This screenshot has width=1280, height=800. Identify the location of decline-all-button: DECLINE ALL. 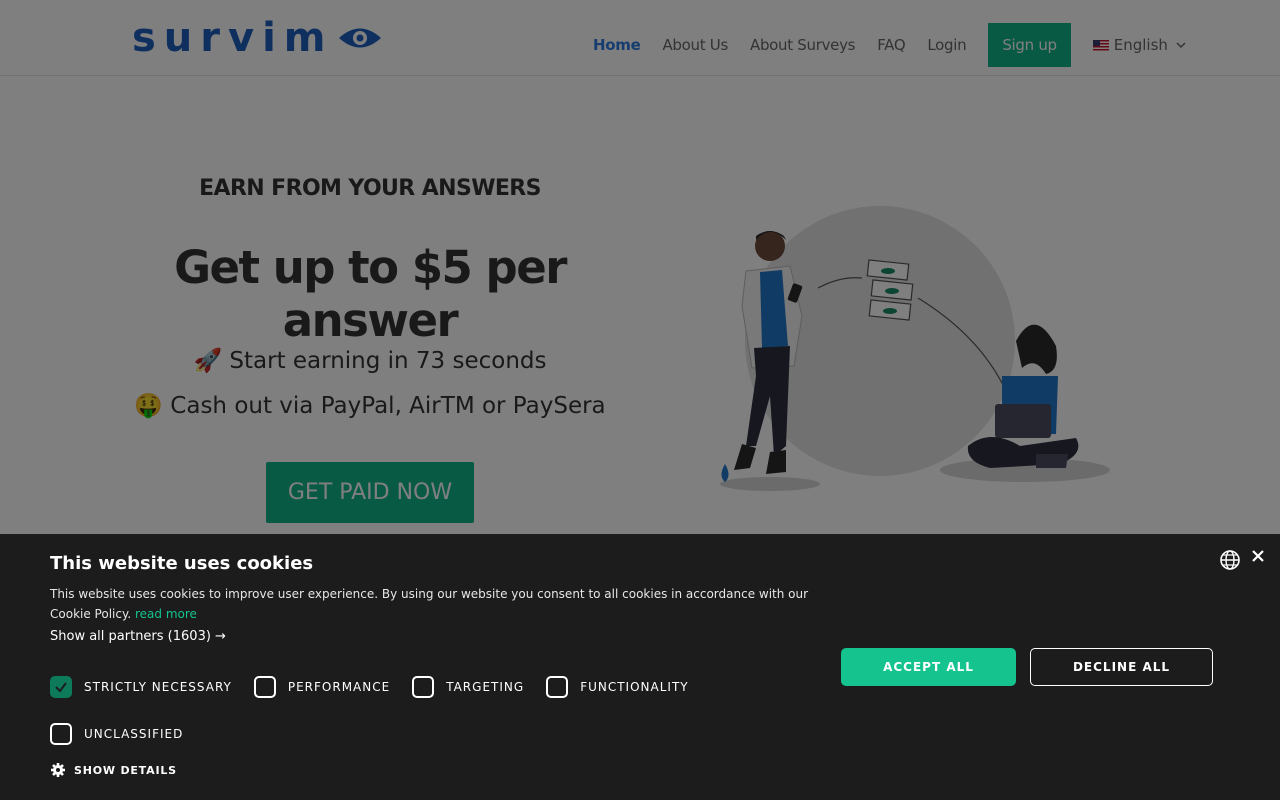
(1121, 667).